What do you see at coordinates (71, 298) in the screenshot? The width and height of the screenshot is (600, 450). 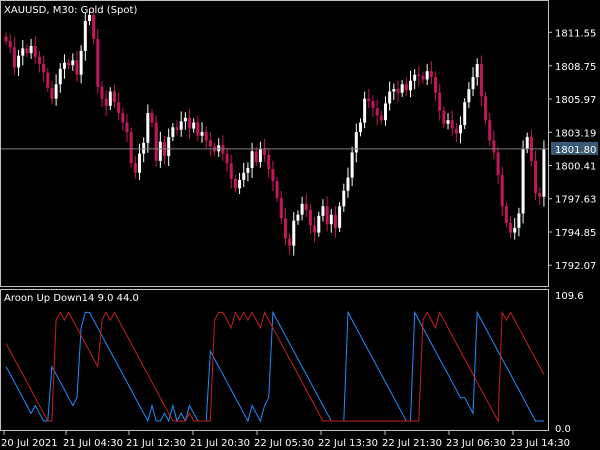 I see `indicator-title: Aroon Up Down14 9.0 44.0` at bounding box center [71, 298].